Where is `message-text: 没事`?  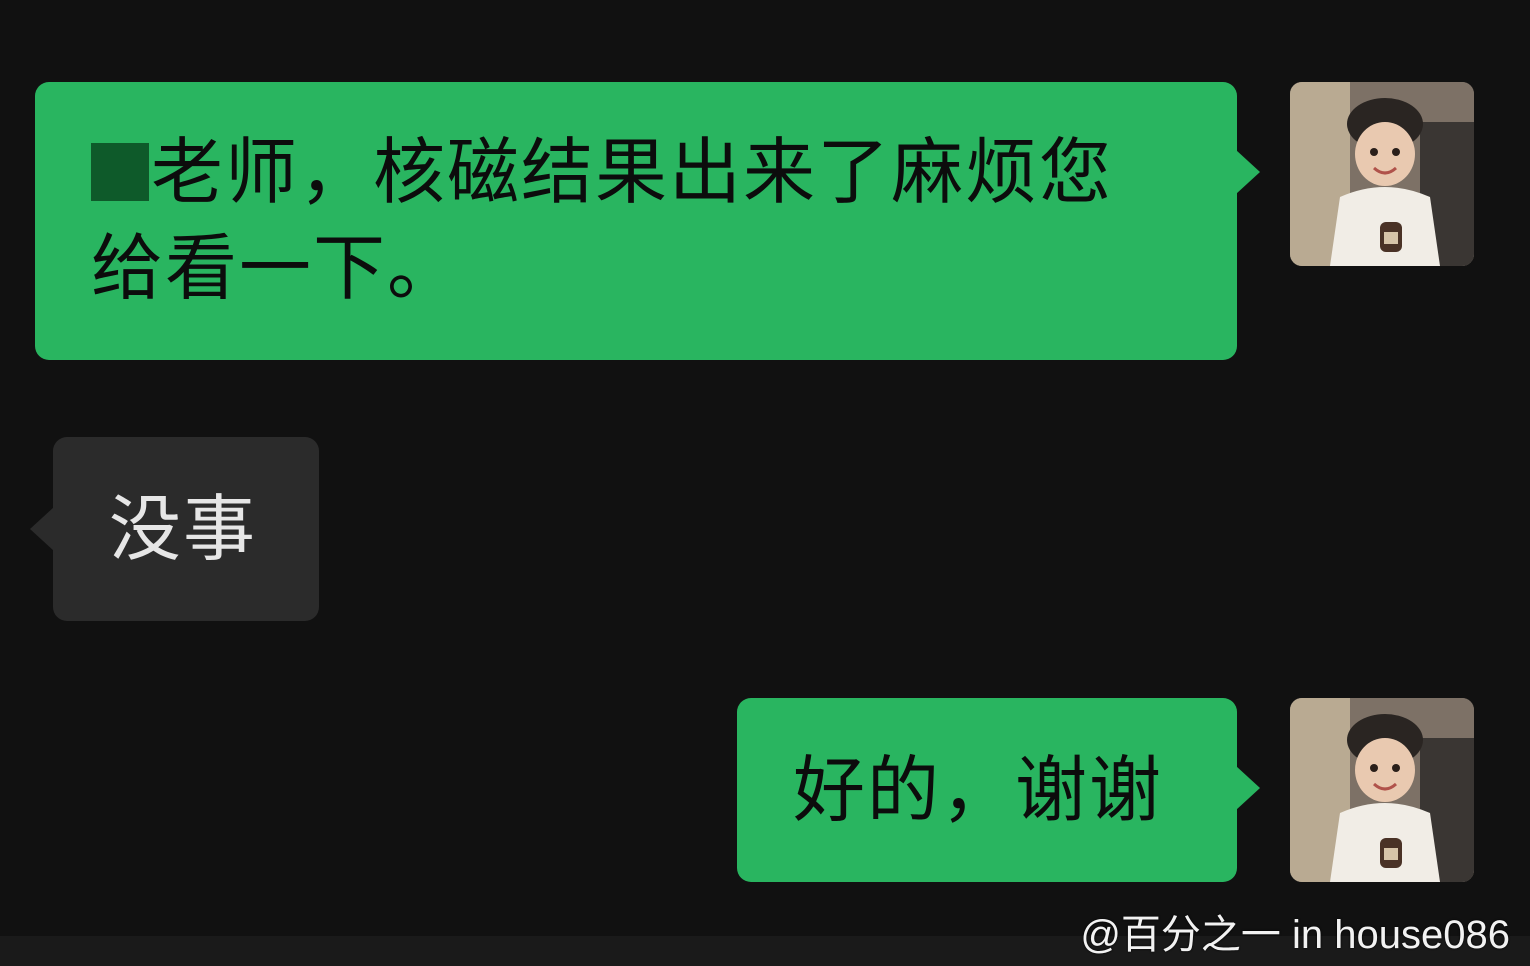
message-text: 没事 is located at coordinates (183, 529).